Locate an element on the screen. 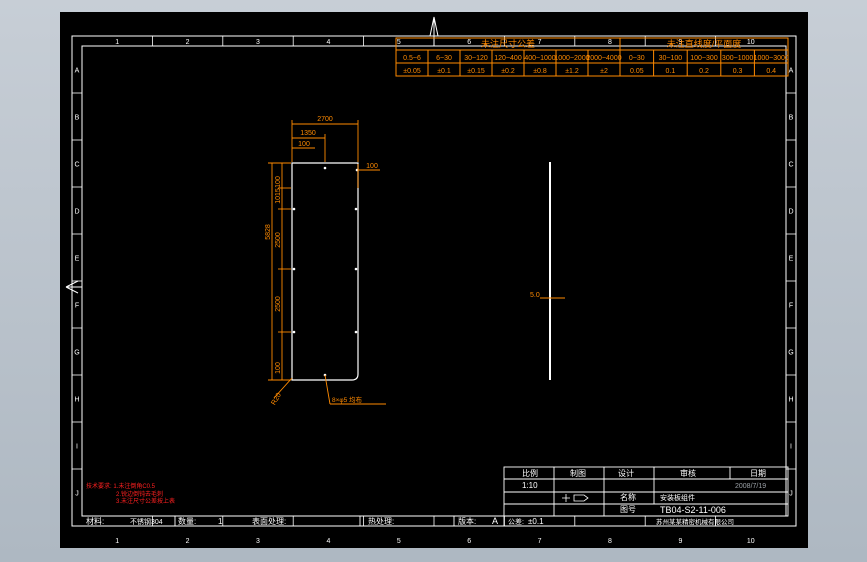 The height and width of the screenshot is (562, 867). front-view is located at coordinates (325, 271).